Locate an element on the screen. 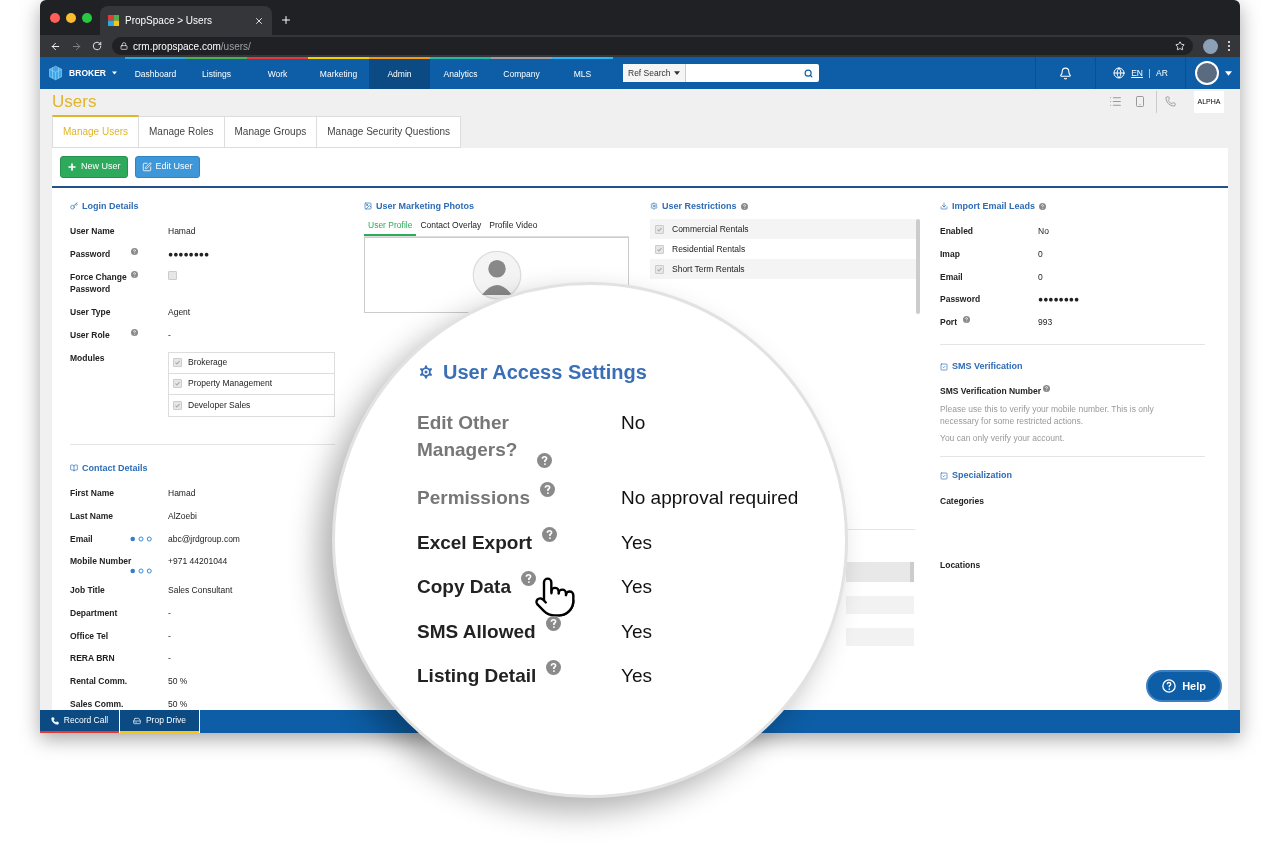 The height and width of the screenshot is (842, 1281). section-heading: User Marketing Photos is located at coordinates (425, 206).